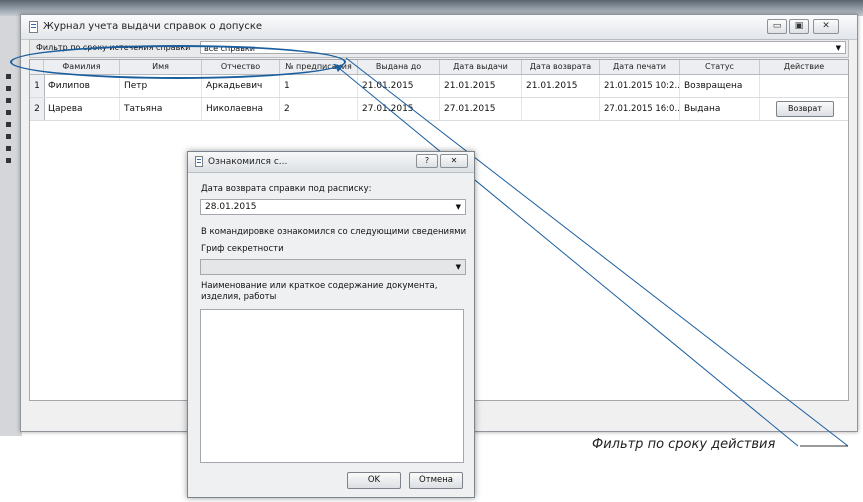  I want to click on help-button: ?, so click(427, 161).